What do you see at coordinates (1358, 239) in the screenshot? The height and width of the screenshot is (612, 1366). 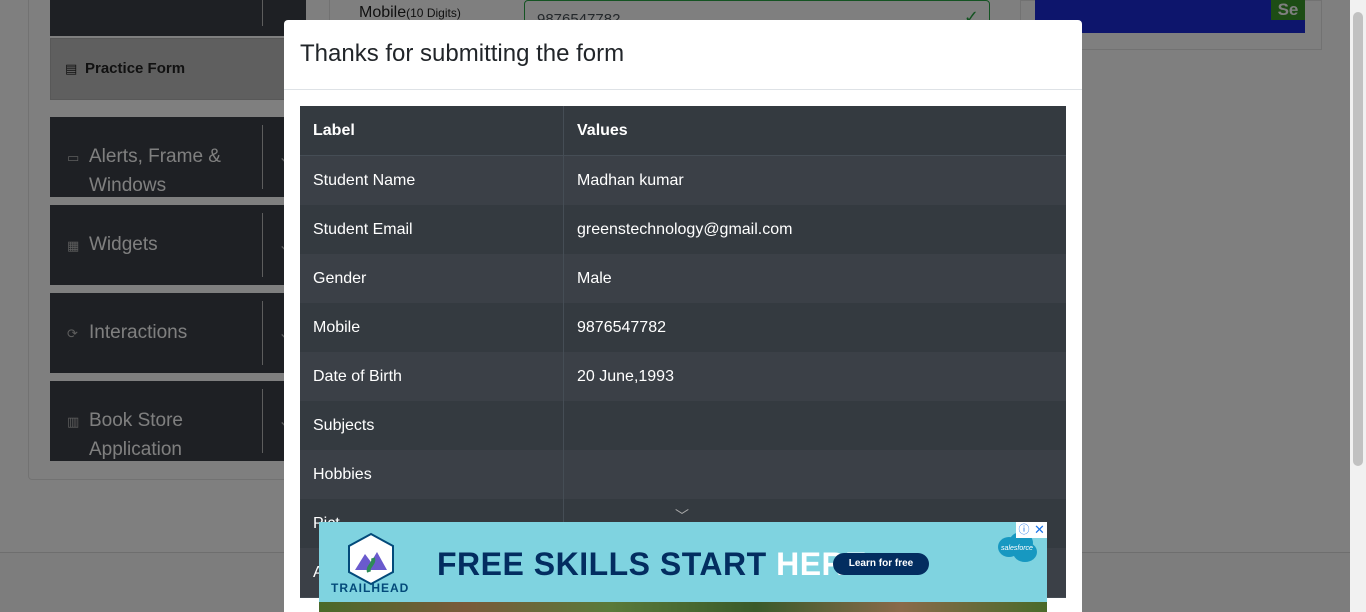 I see `scrollbar-thumb` at bounding box center [1358, 239].